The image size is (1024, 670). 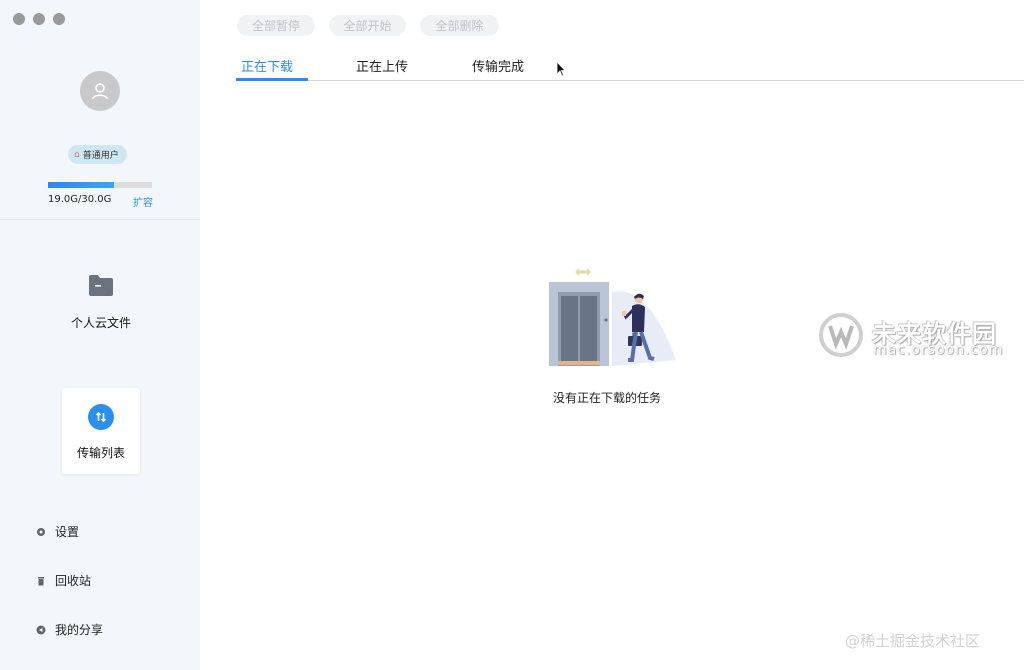 I want to click on sidebar-link-settings-label: 设置, so click(x=67, y=532).